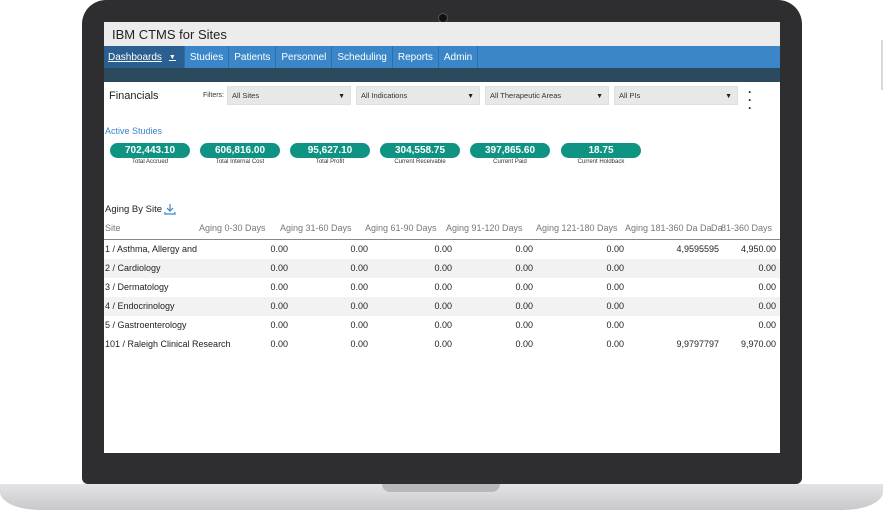 The width and height of the screenshot is (883, 510). I want to click on col-aging-121-180: Aging 121-180 Days, so click(577, 228).